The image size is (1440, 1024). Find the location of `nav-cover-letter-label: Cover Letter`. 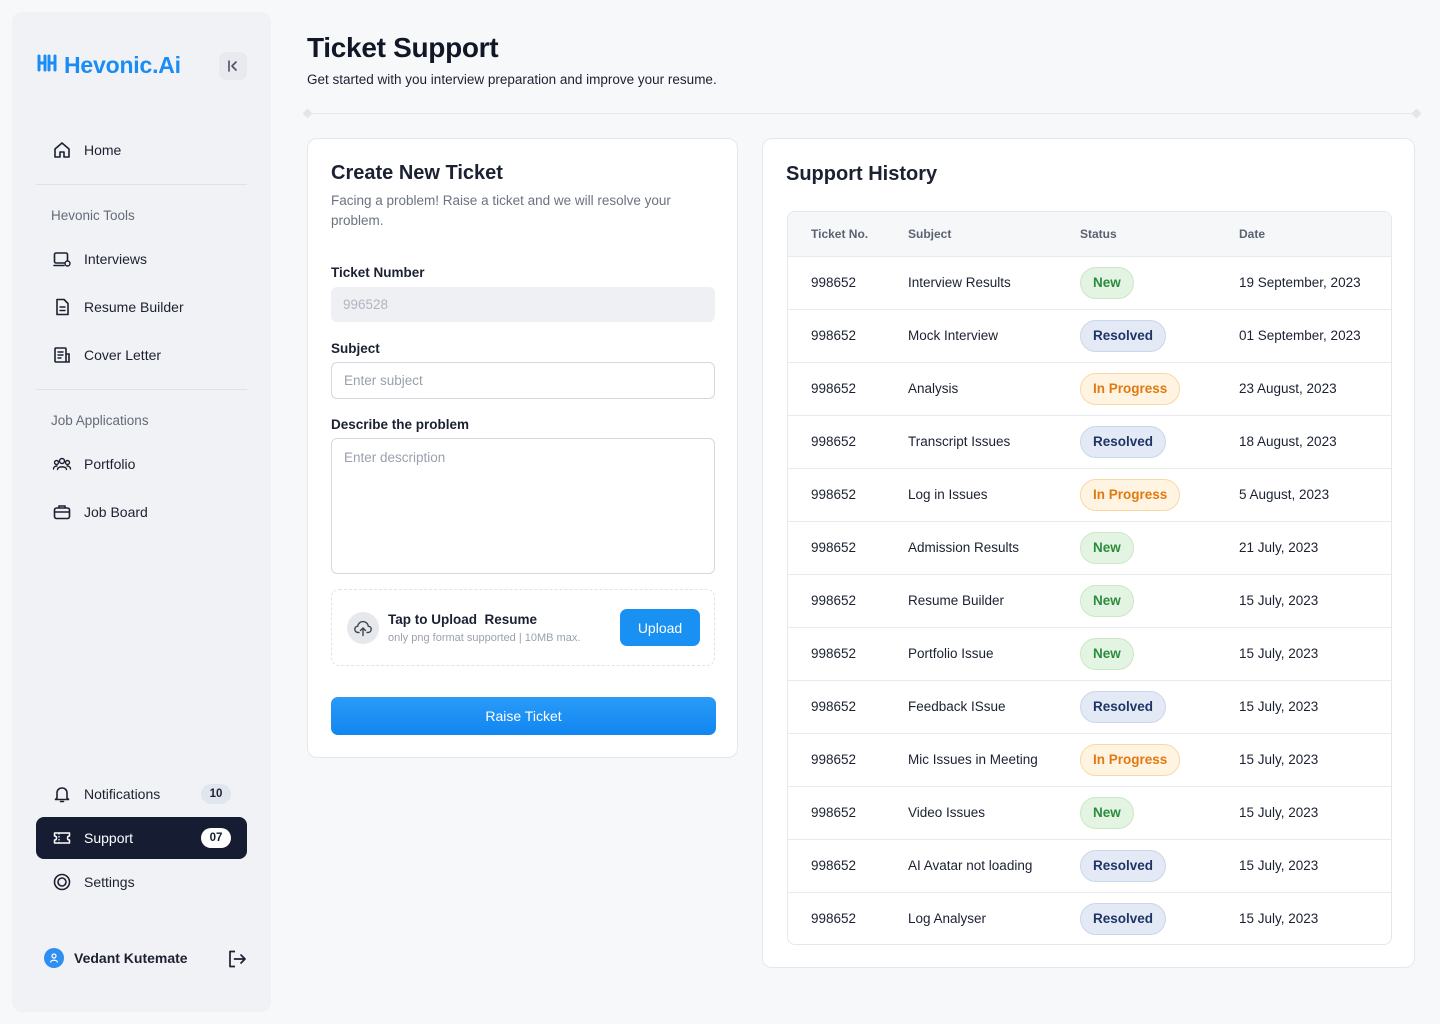

nav-cover-letter-label: Cover Letter is located at coordinates (123, 355).